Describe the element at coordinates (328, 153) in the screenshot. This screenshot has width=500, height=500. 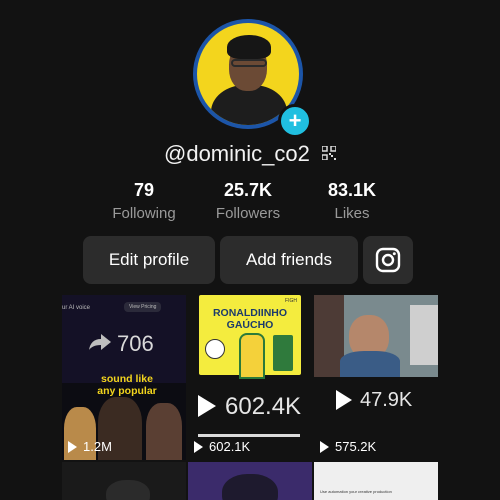
I see `qr-code-icon` at that location.